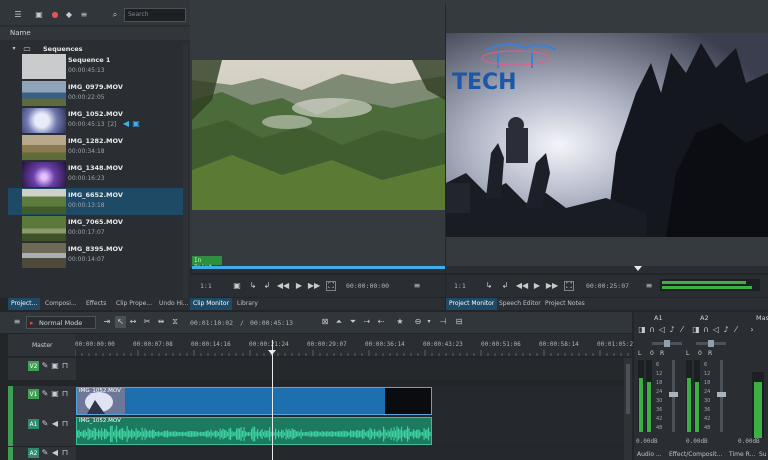 Image resolution: width=768 pixels, height=460 pixels. I want to click on a2-pan-slider, so click(711, 343).